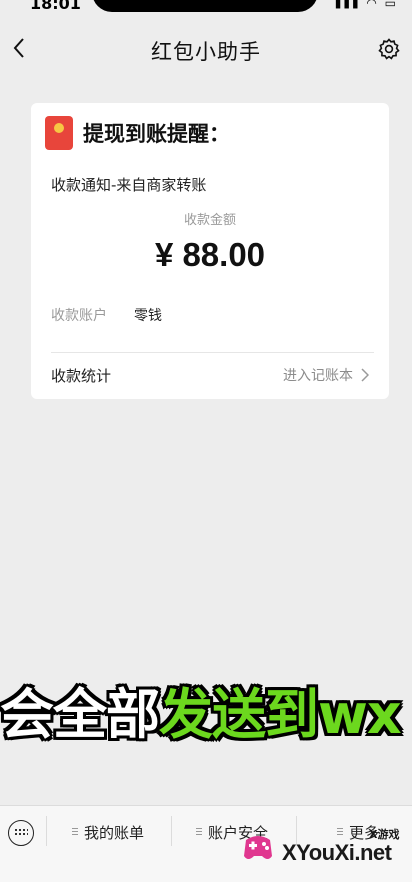 The image size is (412, 882). Describe the element at coordinates (148, 316) in the screenshot. I see `account-value: 零钱` at that location.